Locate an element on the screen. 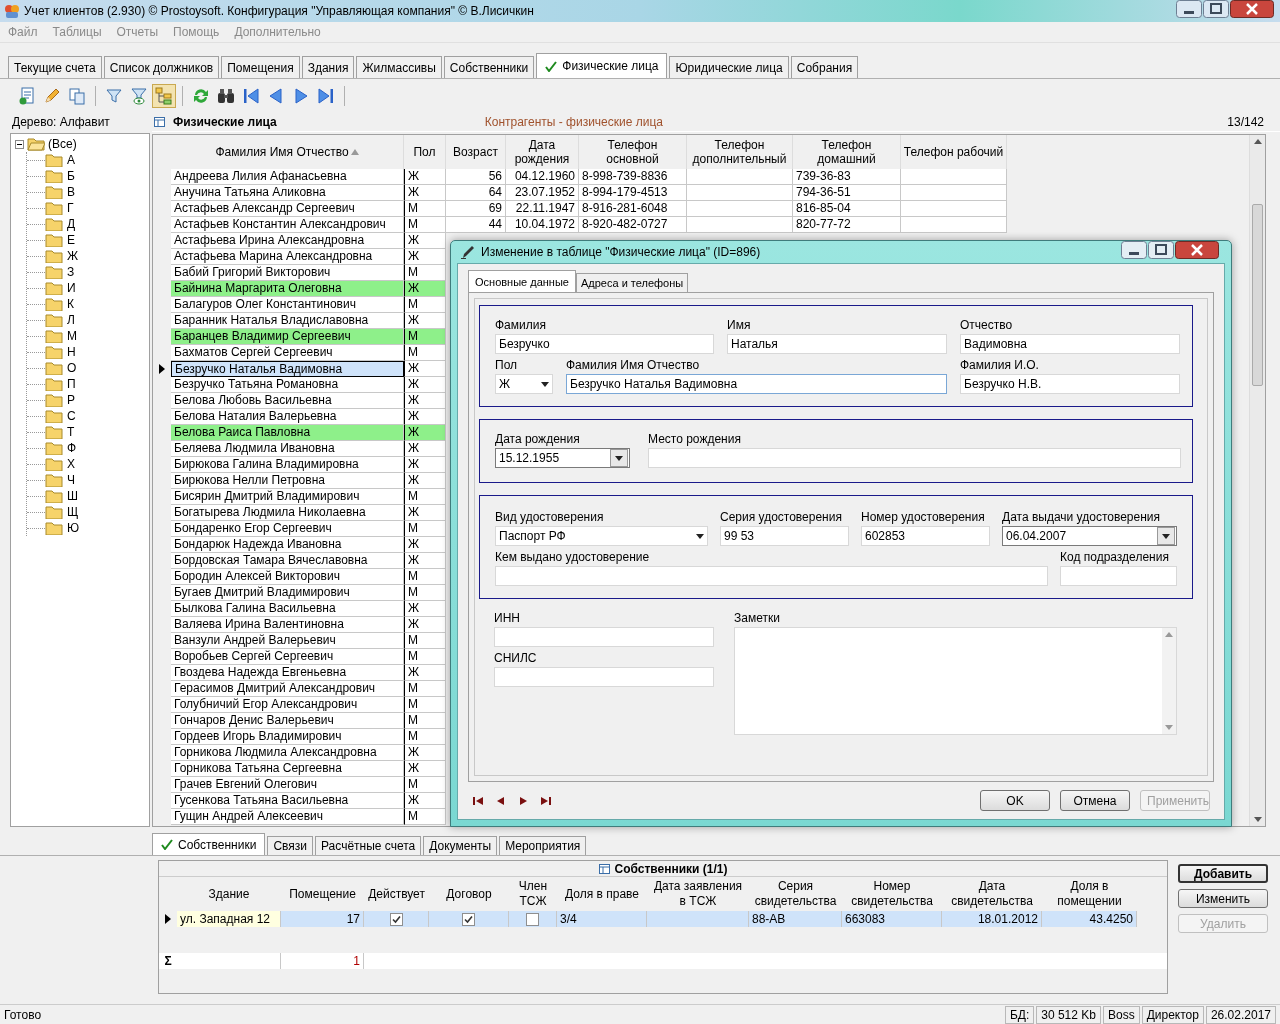  column-header: Член ТСЖ is located at coordinates (533, 894).